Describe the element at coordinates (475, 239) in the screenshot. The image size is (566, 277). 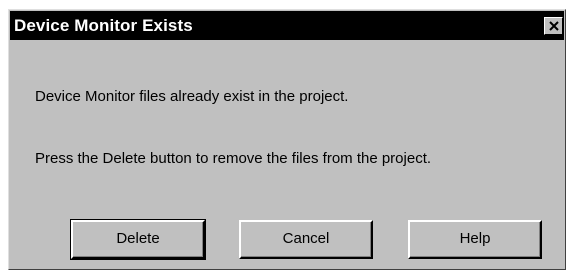
I see `help-button: Help` at that location.